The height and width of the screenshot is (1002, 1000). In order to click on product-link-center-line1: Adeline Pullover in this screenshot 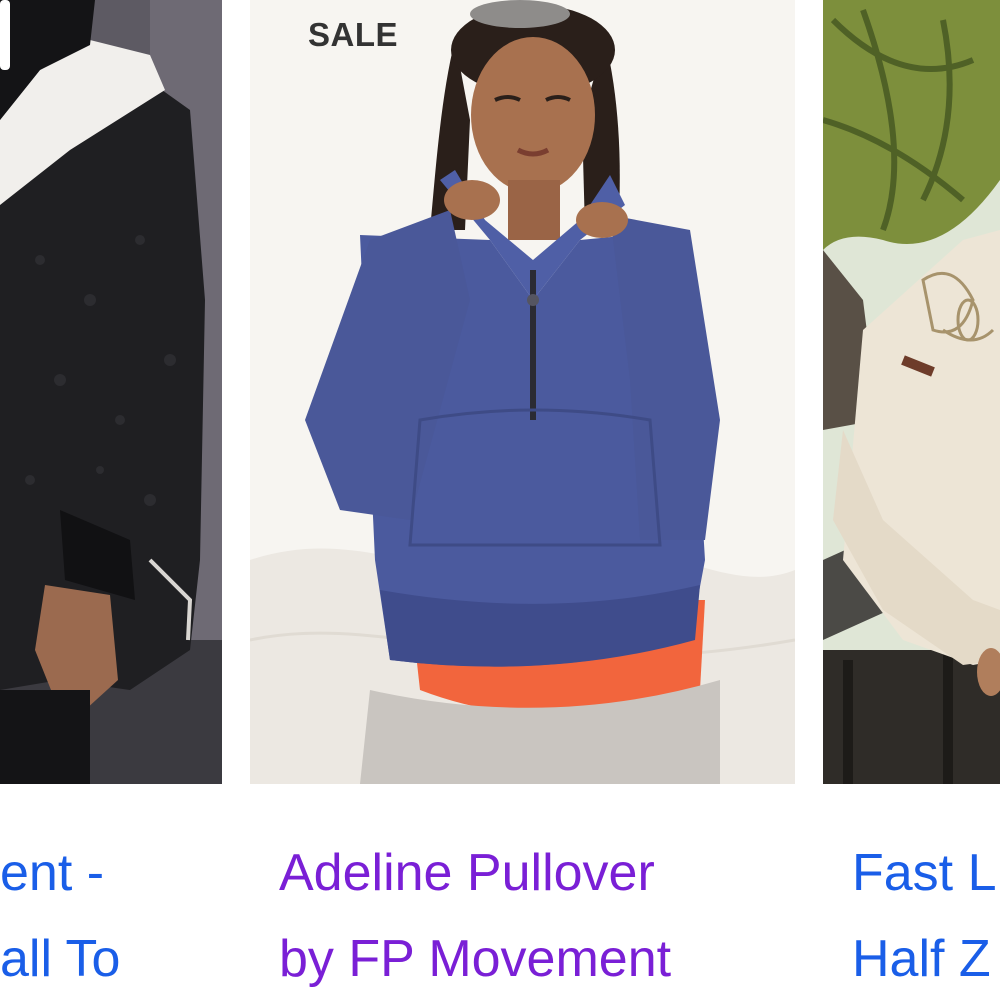, I will do `click(467, 873)`.